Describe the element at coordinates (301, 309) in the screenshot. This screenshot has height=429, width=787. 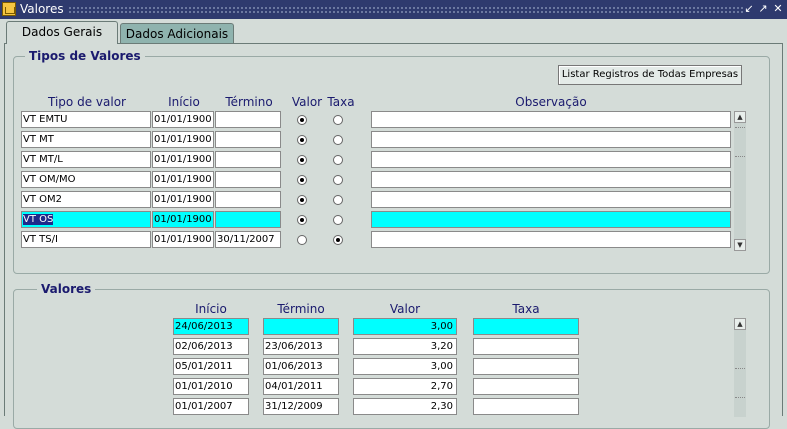
I see `val-col-termino-header: Término` at that location.